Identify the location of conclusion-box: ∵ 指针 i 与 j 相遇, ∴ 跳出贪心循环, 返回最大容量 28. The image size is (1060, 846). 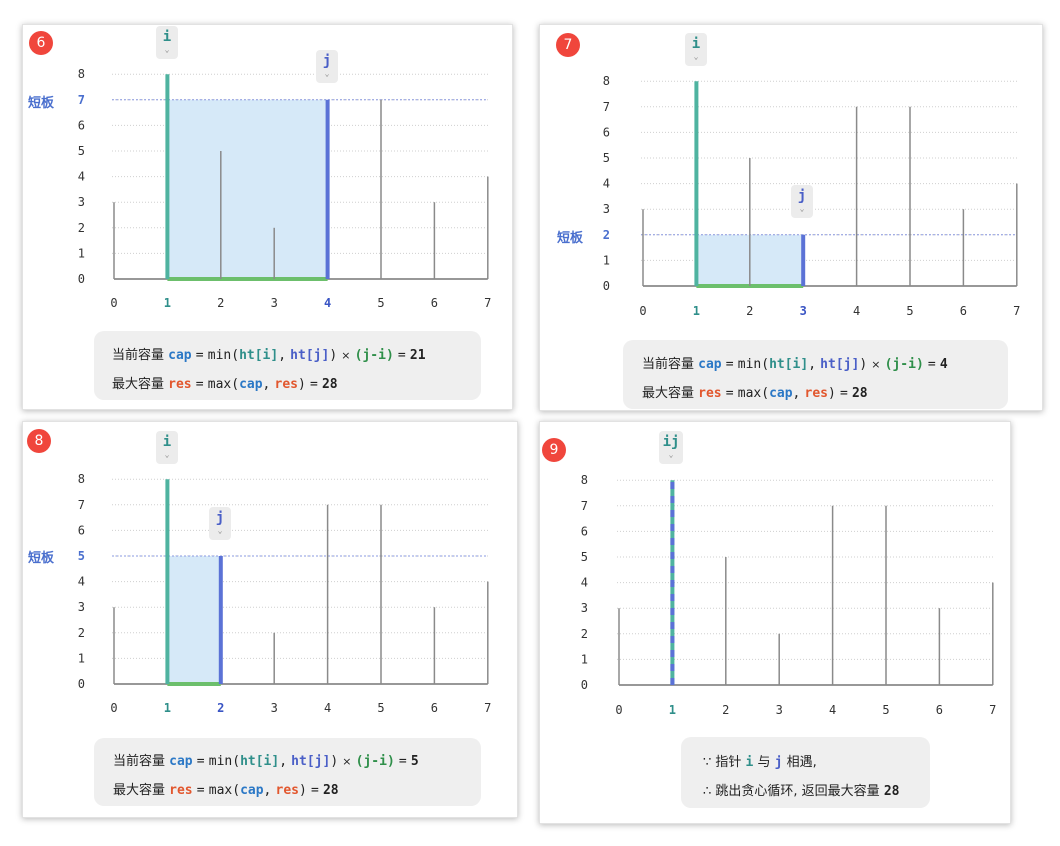
(805, 772).